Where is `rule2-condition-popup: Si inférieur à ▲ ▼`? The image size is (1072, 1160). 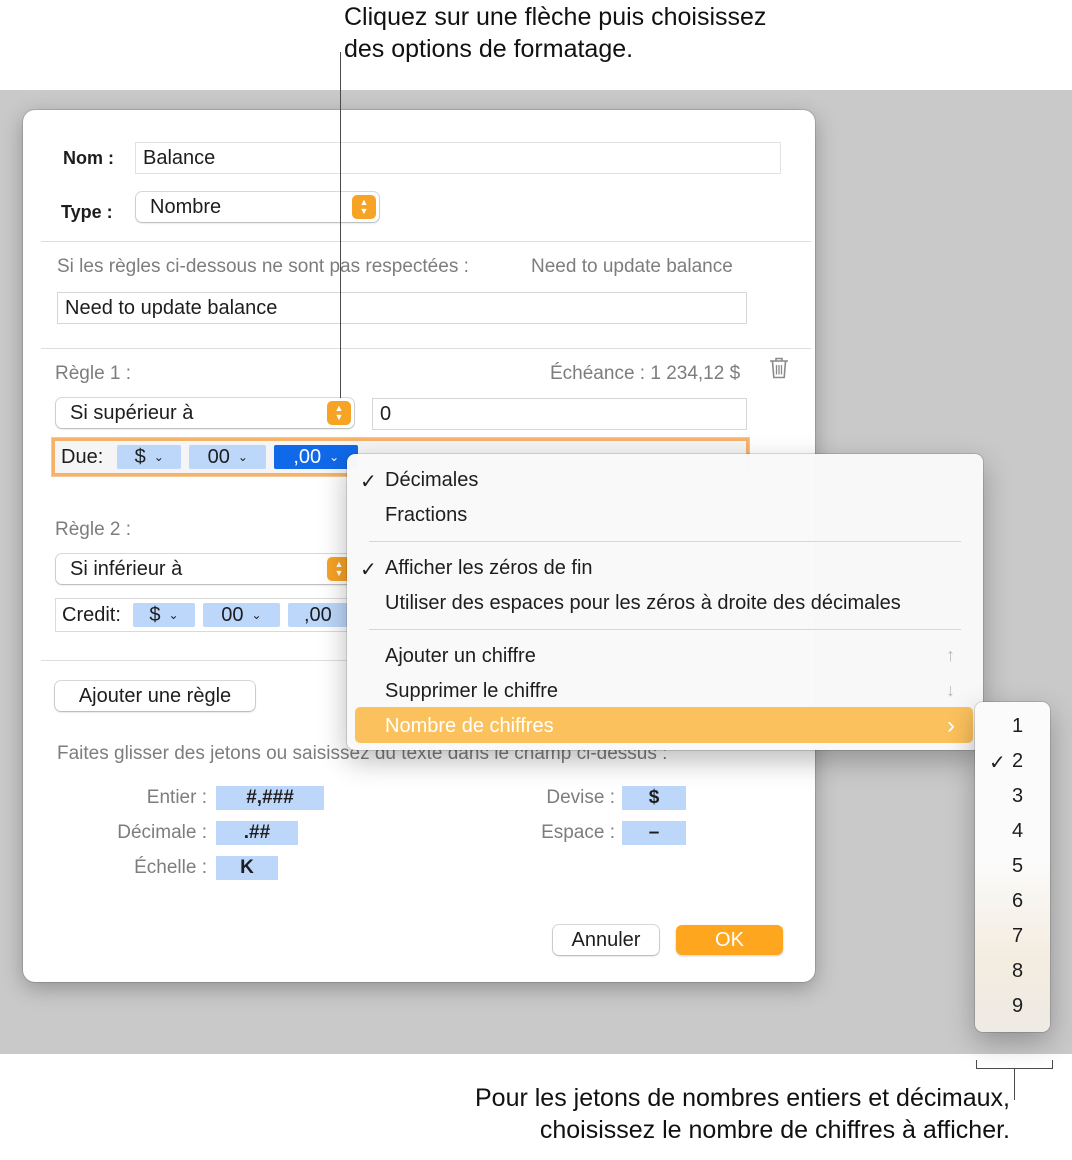 rule2-condition-popup: Si inférieur à ▲ ▼ is located at coordinates (205, 569).